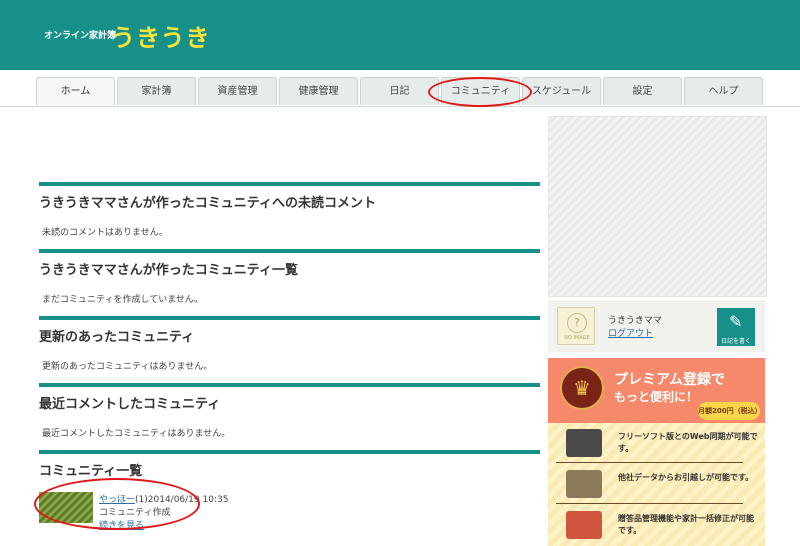 The width and height of the screenshot is (800, 546). Describe the element at coordinates (584, 525) in the screenshot. I see `calculator-icon` at that location.